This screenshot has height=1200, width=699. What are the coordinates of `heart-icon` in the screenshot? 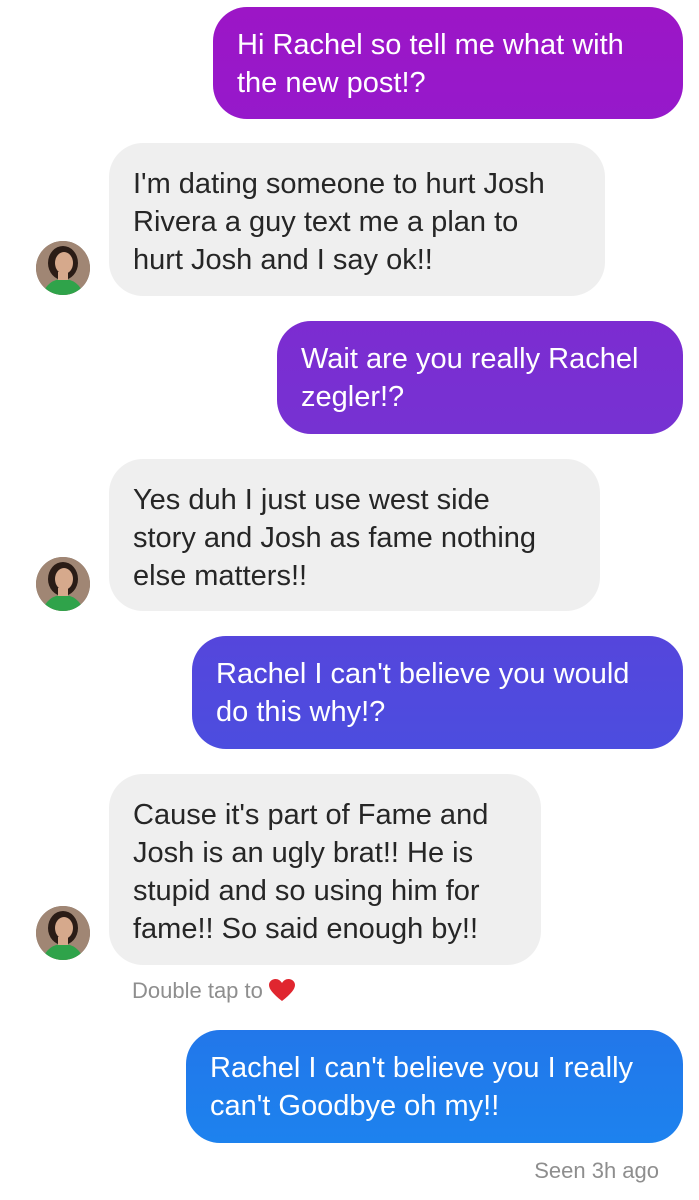 It's located at (281, 991).